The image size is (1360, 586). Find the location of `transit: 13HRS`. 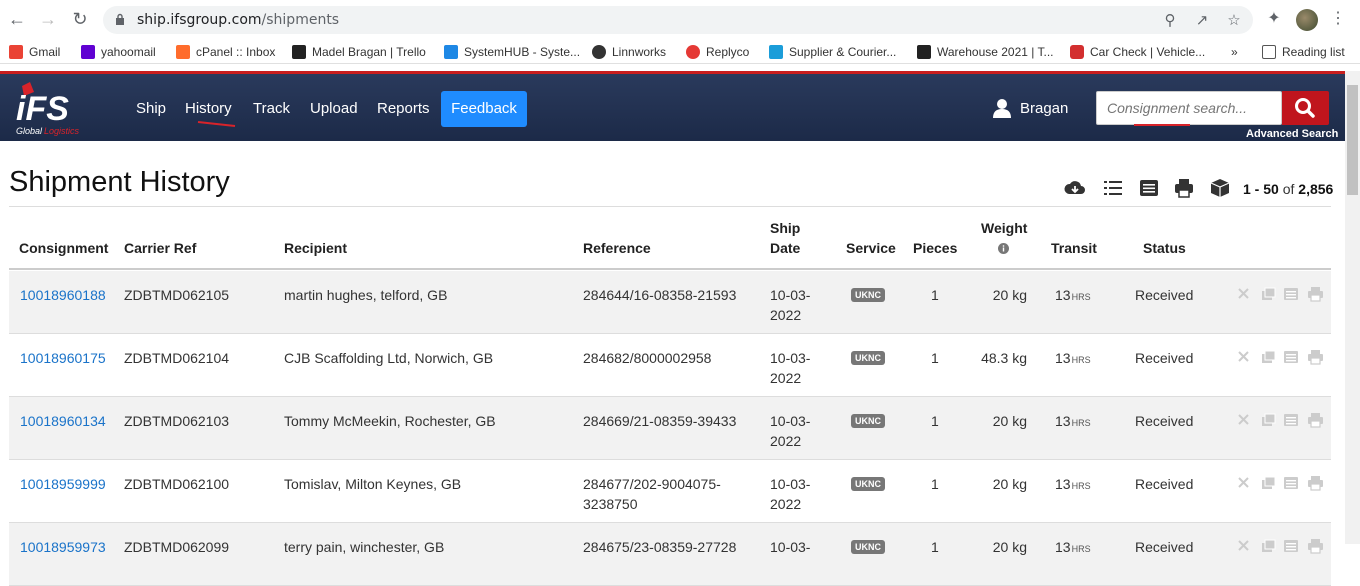

transit: 13HRS is located at coordinates (1073, 548).